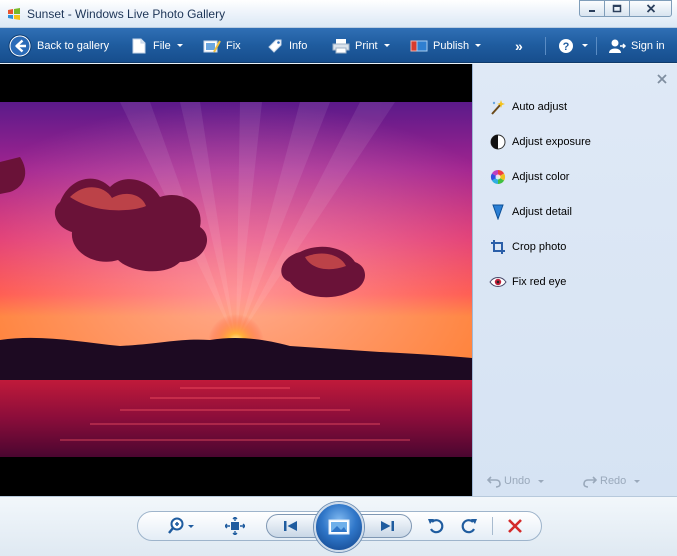  I want to click on crop-photo-label: Crop photo, so click(539, 247).